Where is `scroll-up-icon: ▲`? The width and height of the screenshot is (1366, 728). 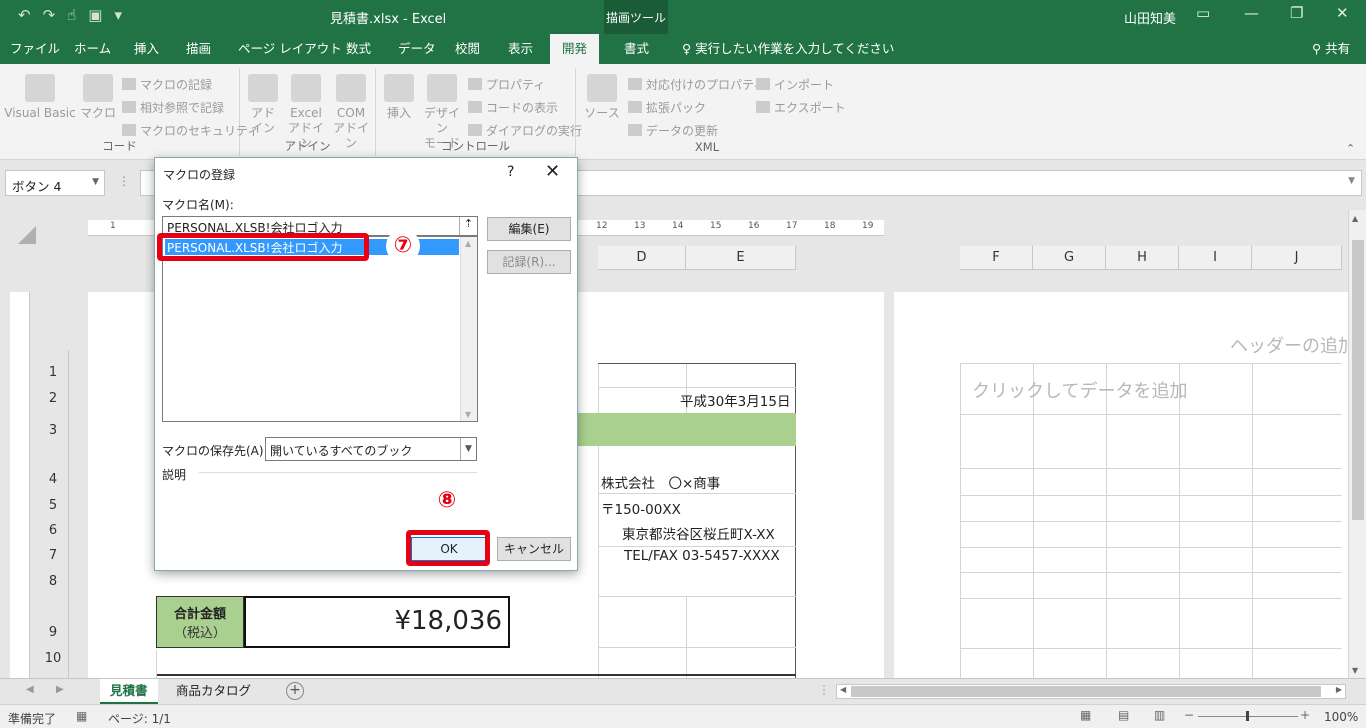 scroll-up-icon: ▲ is located at coordinates (1355, 218).